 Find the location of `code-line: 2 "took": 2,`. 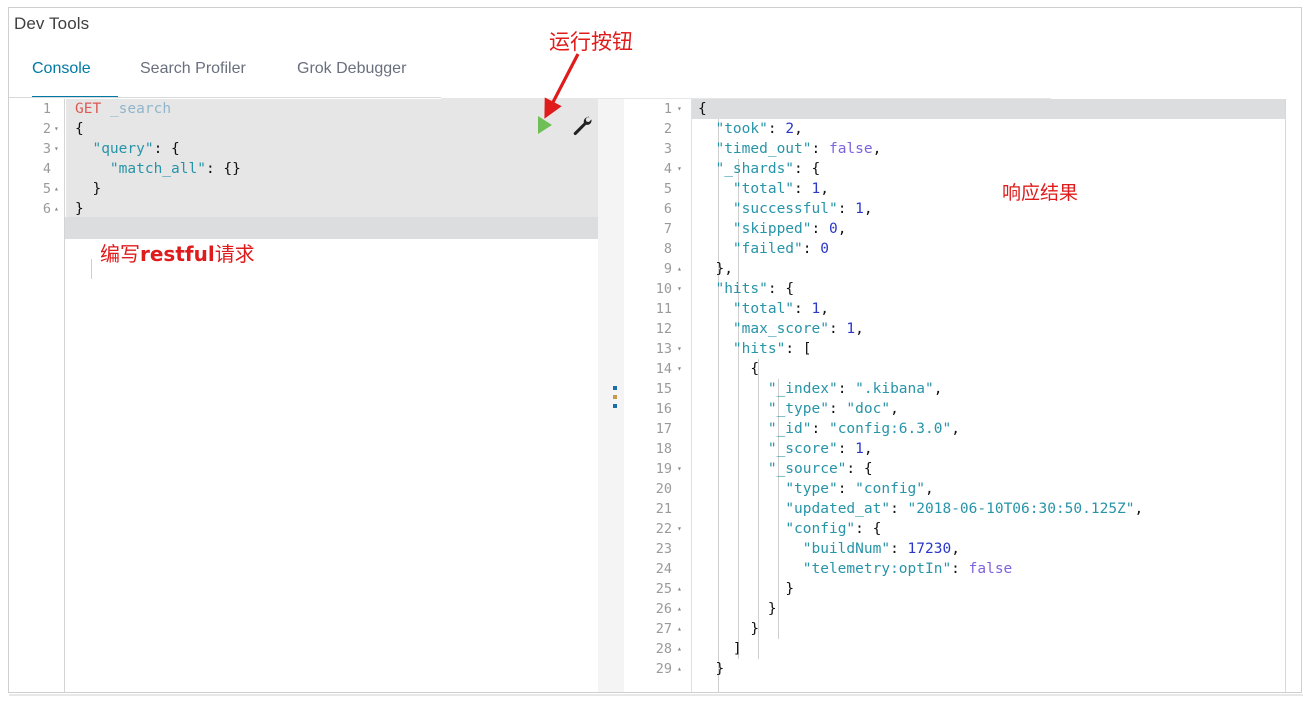

code-line: 2 "took": 2, is located at coordinates (962, 129).